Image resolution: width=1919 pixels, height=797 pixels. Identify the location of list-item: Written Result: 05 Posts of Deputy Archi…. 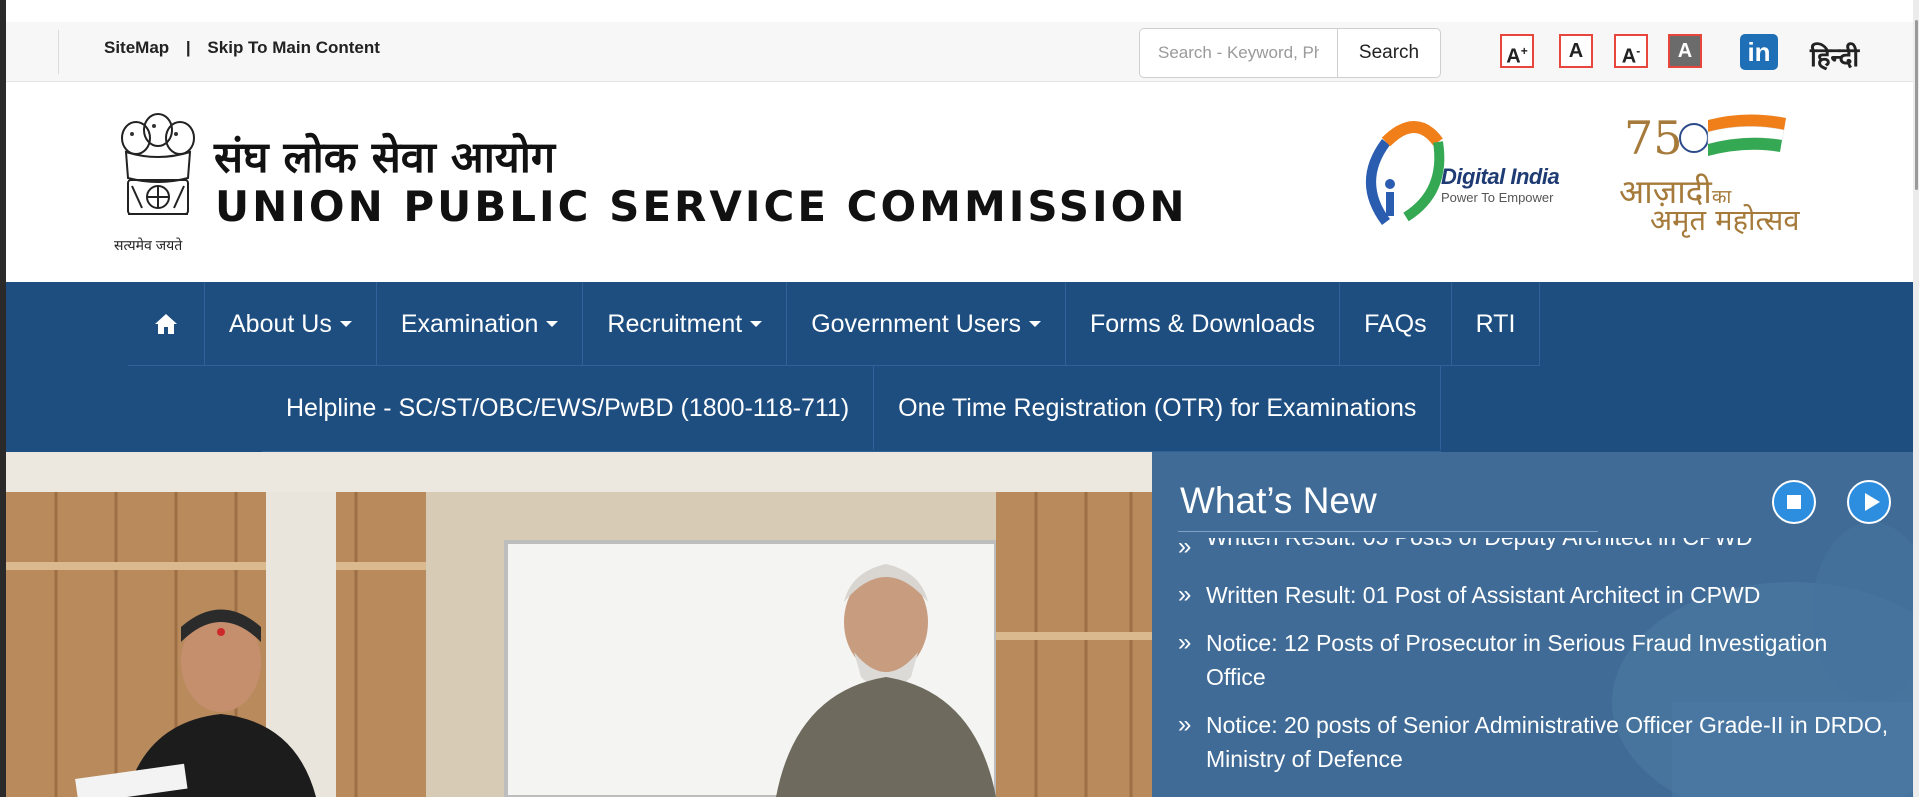
(1532, 549).